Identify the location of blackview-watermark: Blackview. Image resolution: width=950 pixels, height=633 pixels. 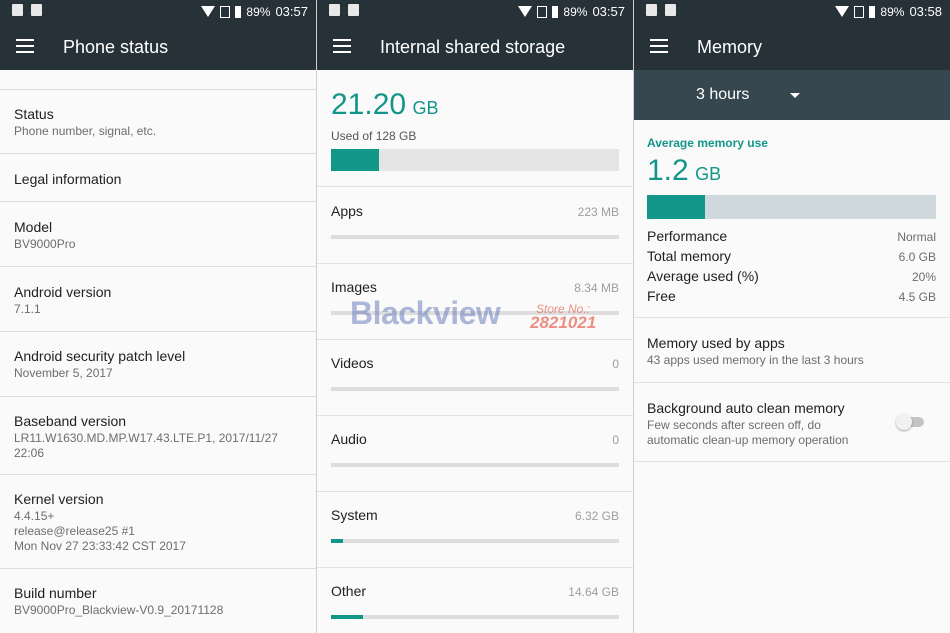
(425, 313).